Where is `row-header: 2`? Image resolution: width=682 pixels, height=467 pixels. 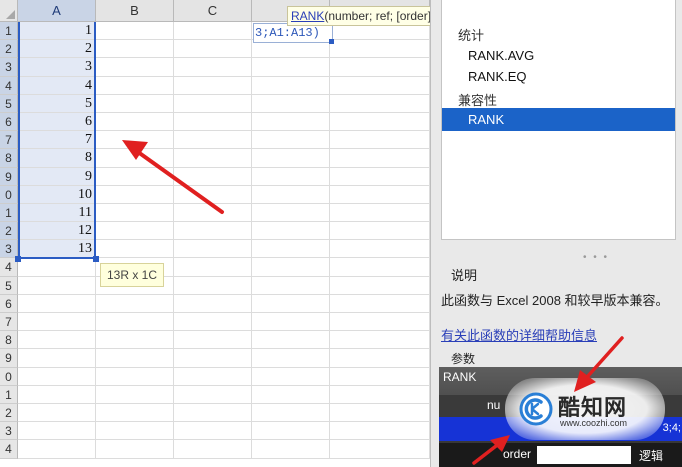 row-header: 2 is located at coordinates (9, 413).